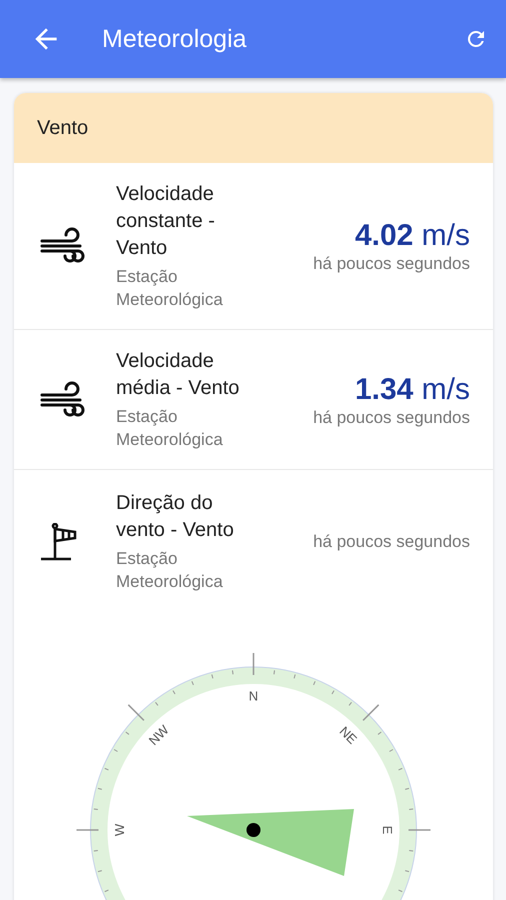 Image resolution: width=506 pixels, height=900 pixels. I want to click on sensor-value: 4.02 m/s, so click(412, 236).